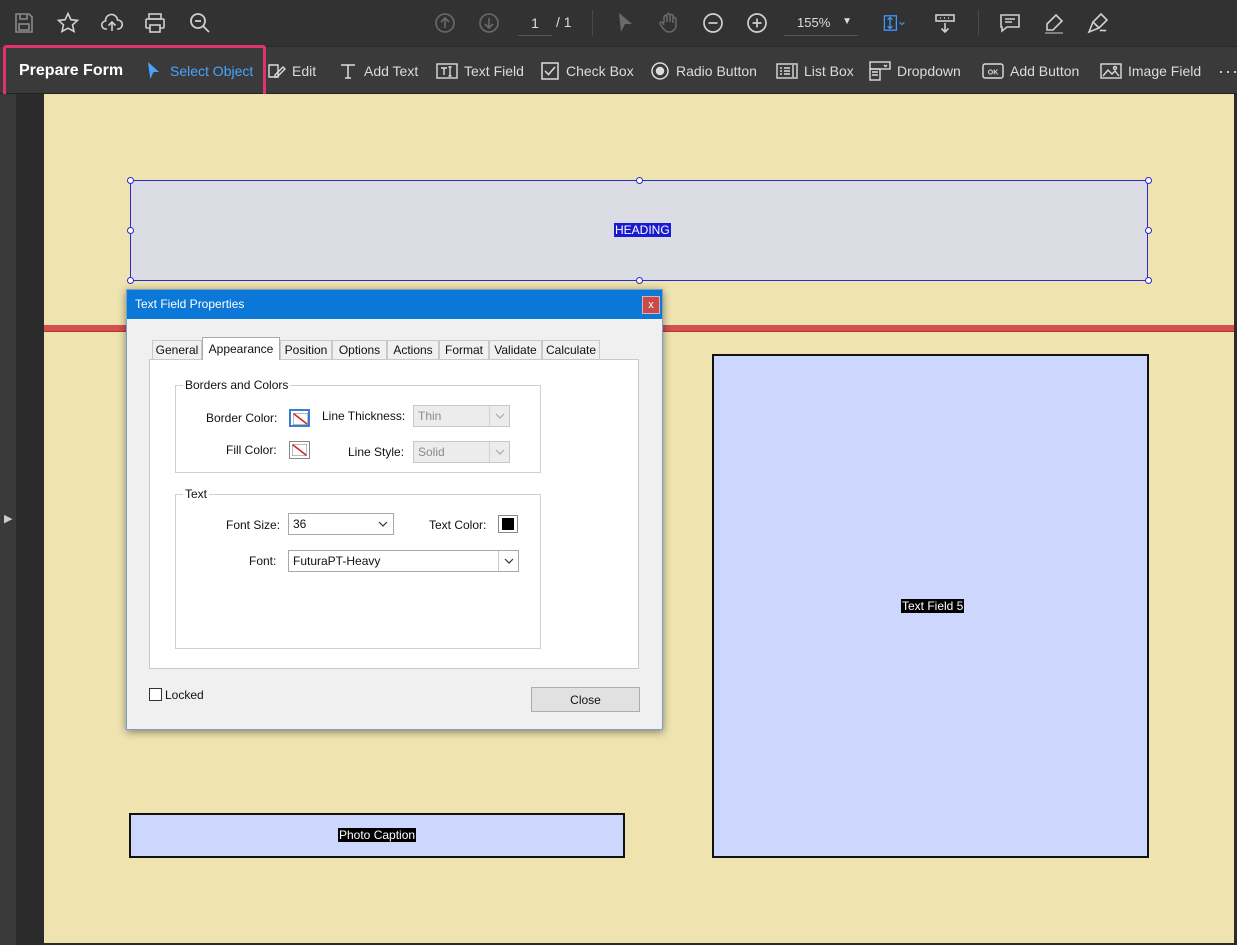 This screenshot has height=945, width=1237. What do you see at coordinates (299, 418) in the screenshot?
I see `border-color-swatch` at bounding box center [299, 418].